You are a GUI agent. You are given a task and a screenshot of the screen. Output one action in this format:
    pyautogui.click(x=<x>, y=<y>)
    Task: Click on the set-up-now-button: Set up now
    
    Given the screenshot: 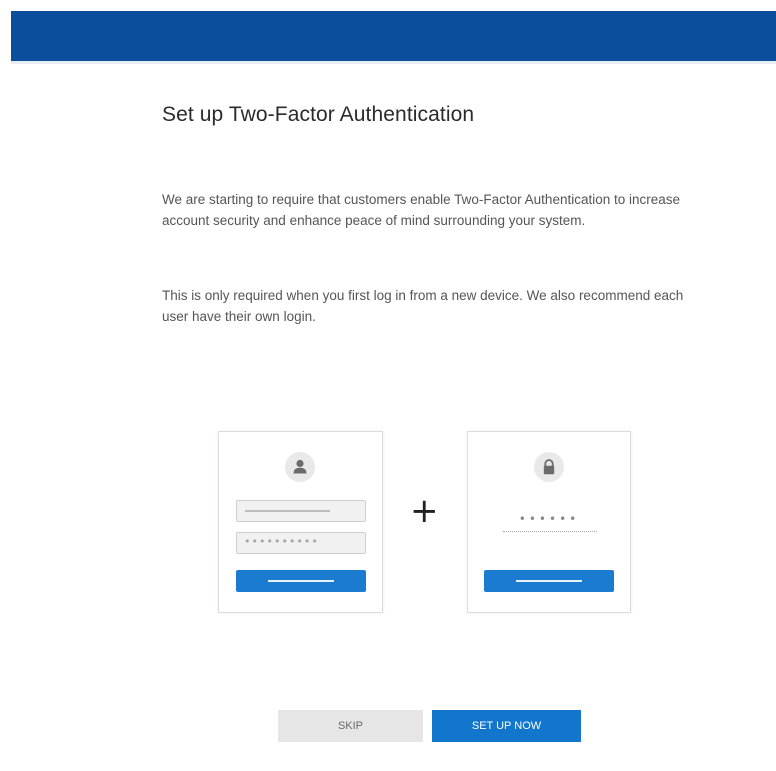 What is the action you would take?
    pyautogui.click(x=506, y=726)
    